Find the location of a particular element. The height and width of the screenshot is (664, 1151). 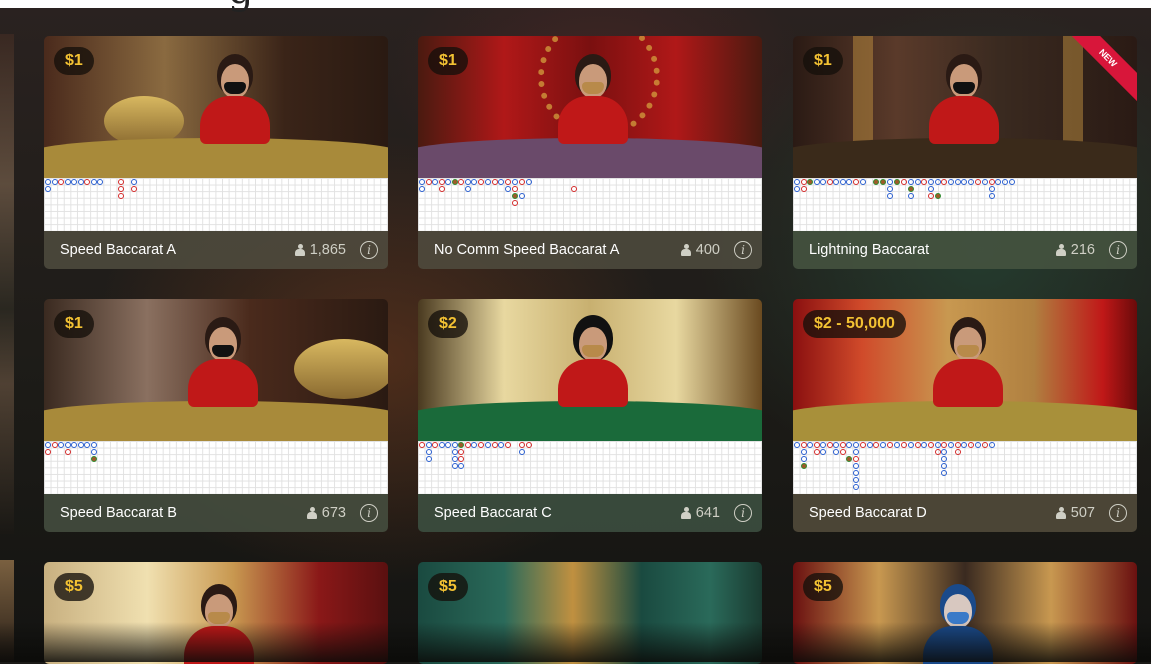

left-partial-tile is located at coordinates (7, 284).